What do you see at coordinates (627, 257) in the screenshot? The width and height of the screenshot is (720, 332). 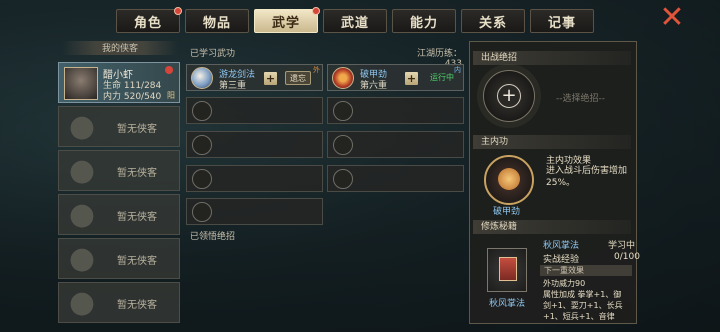 I see `exp-value: 0/100` at bounding box center [627, 257].